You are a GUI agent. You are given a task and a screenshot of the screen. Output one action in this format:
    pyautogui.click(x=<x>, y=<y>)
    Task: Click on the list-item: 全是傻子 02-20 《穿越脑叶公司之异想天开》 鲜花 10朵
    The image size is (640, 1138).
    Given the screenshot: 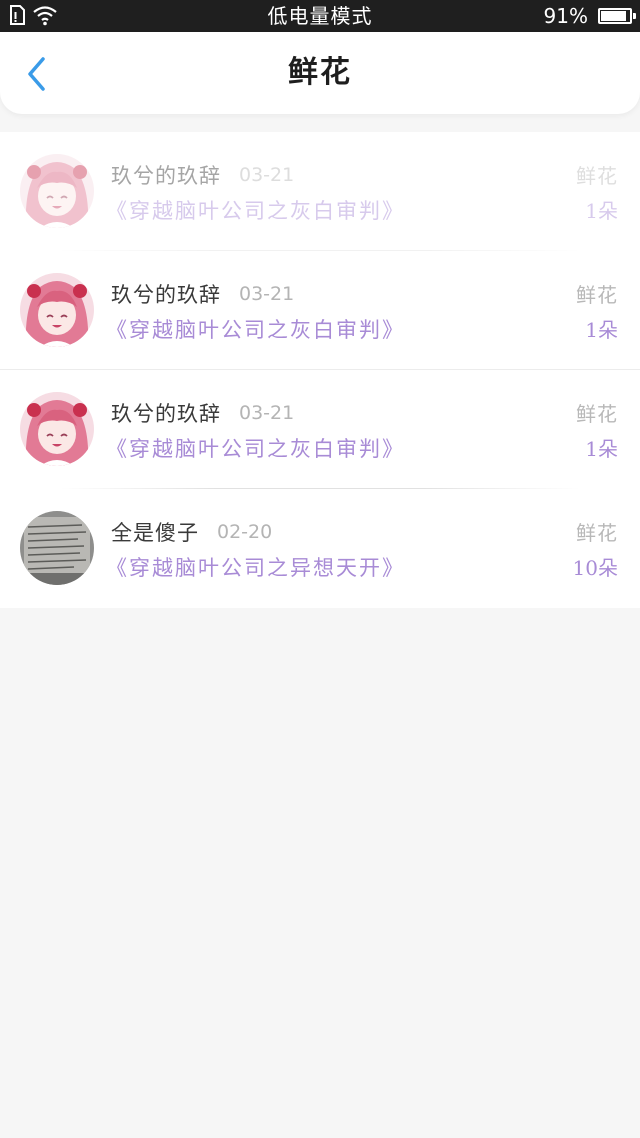 What is the action you would take?
    pyautogui.click(x=320, y=548)
    